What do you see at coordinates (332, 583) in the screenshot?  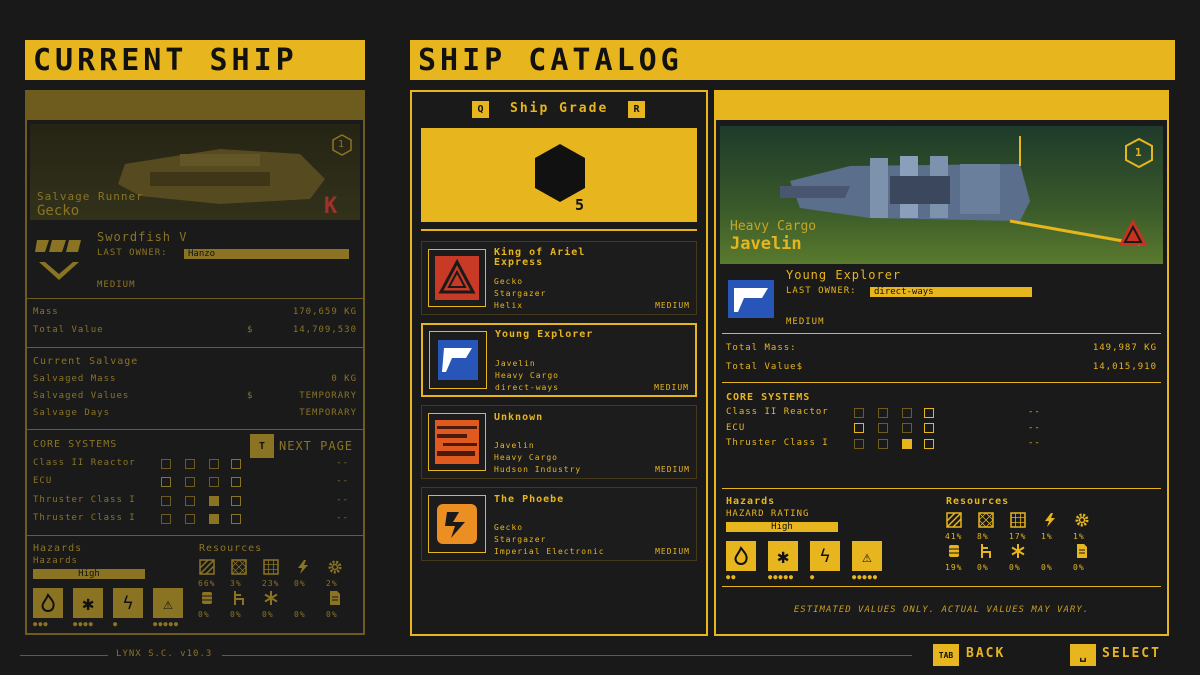 I see `resource-percent: 2%` at bounding box center [332, 583].